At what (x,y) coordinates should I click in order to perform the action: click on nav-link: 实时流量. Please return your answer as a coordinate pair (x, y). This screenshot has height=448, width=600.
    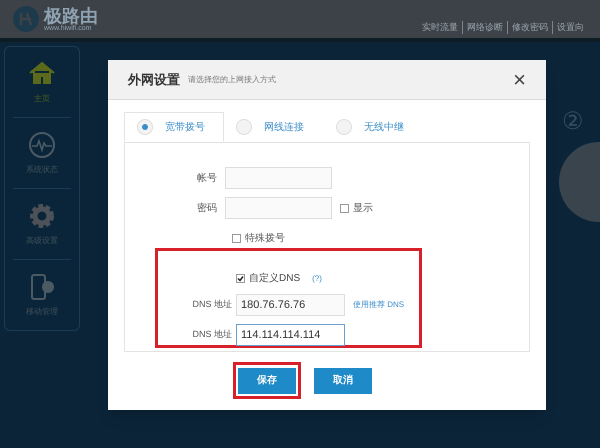
    Looking at the image, I should click on (440, 27).